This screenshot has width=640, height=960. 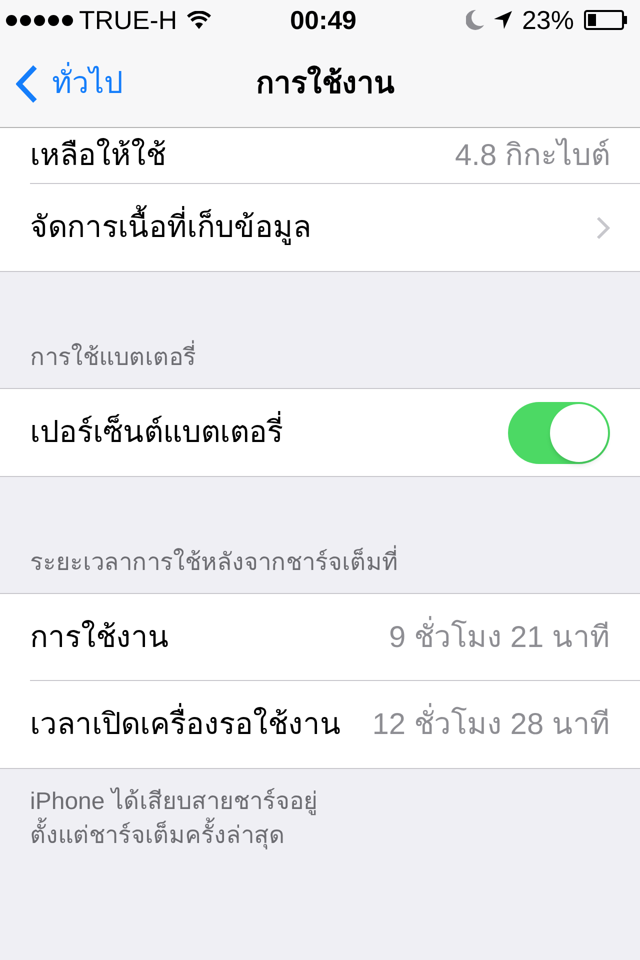 I want to click on clock-time: 00:49, so click(x=323, y=20).